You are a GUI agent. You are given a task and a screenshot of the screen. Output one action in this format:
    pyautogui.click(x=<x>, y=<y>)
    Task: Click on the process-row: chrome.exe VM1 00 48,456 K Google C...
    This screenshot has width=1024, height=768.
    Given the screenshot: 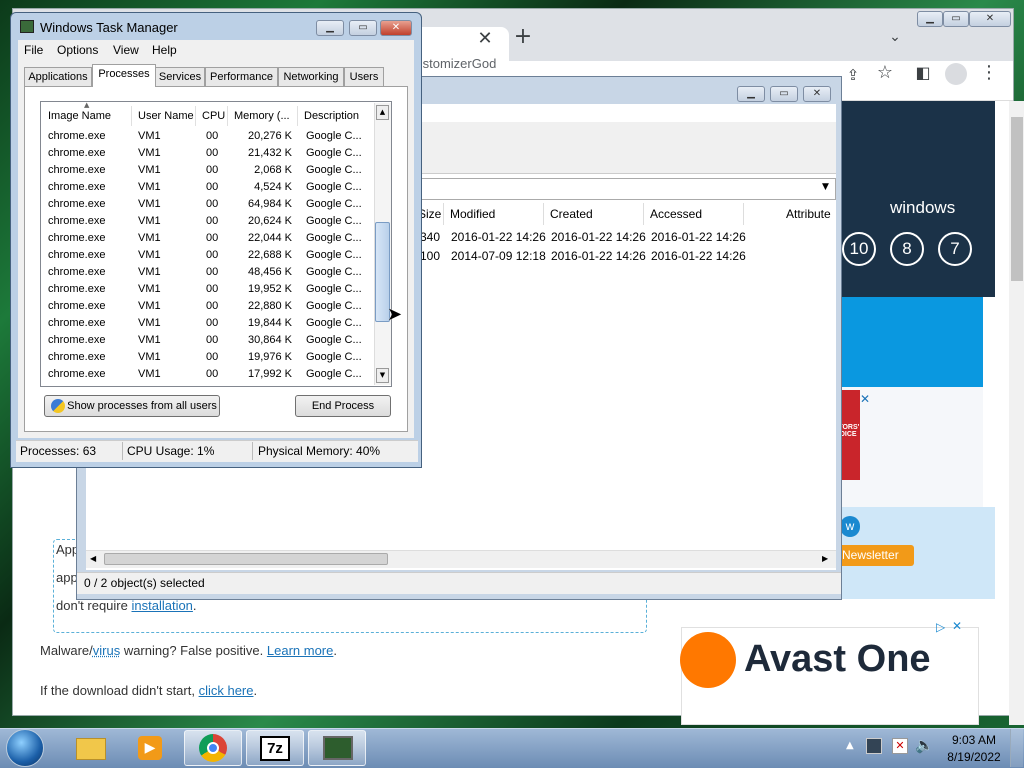 What is the action you would take?
    pyautogui.click(x=207, y=274)
    